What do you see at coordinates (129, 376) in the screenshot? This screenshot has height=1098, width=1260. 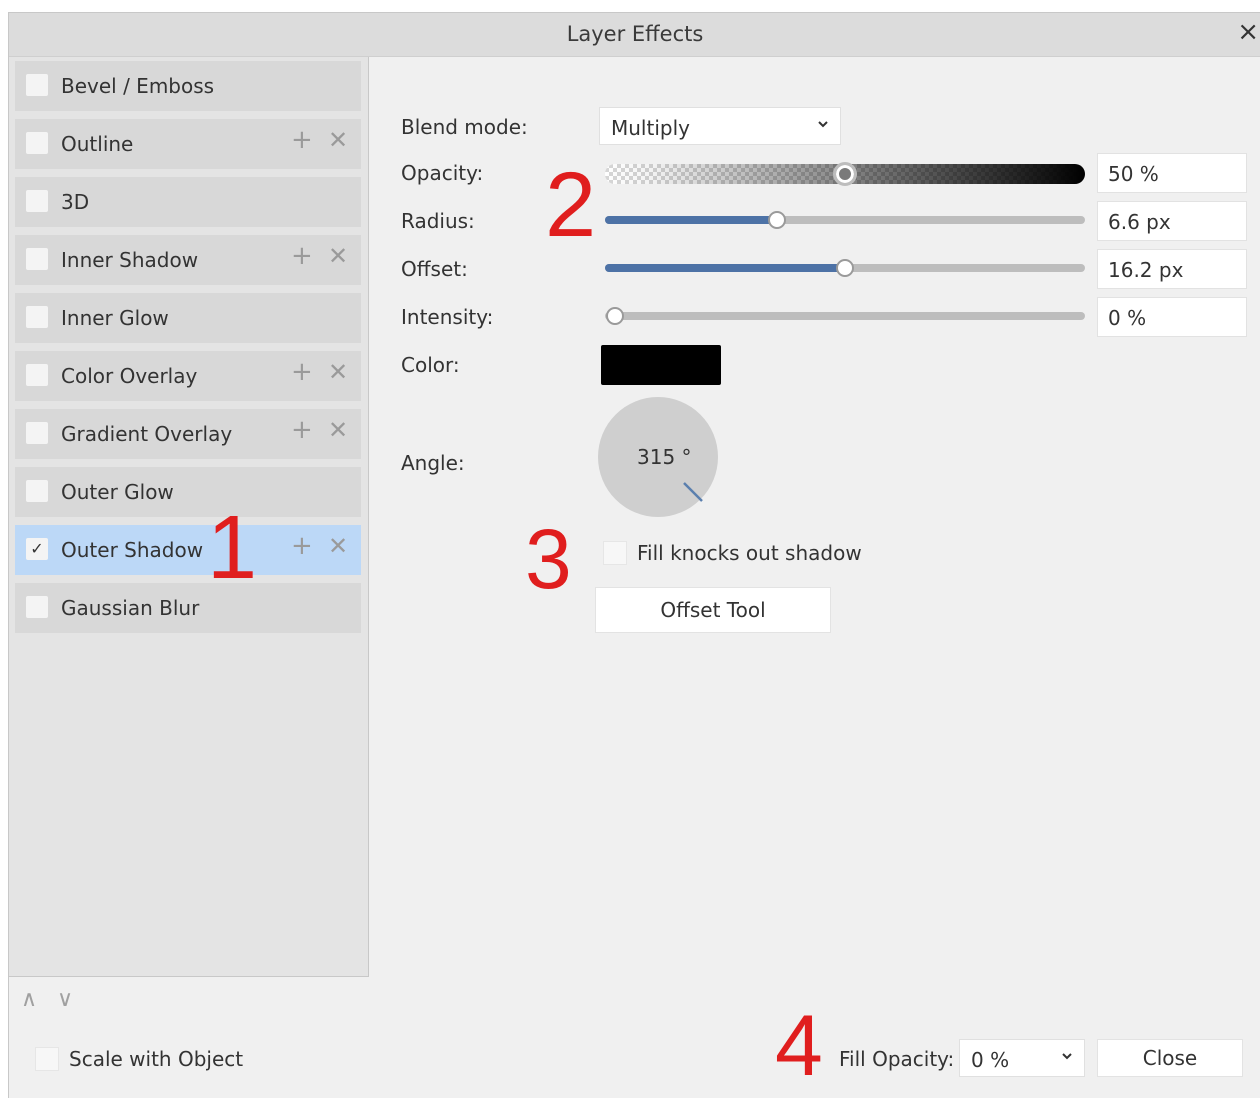 I see `effect-label: Color Overlay` at bounding box center [129, 376].